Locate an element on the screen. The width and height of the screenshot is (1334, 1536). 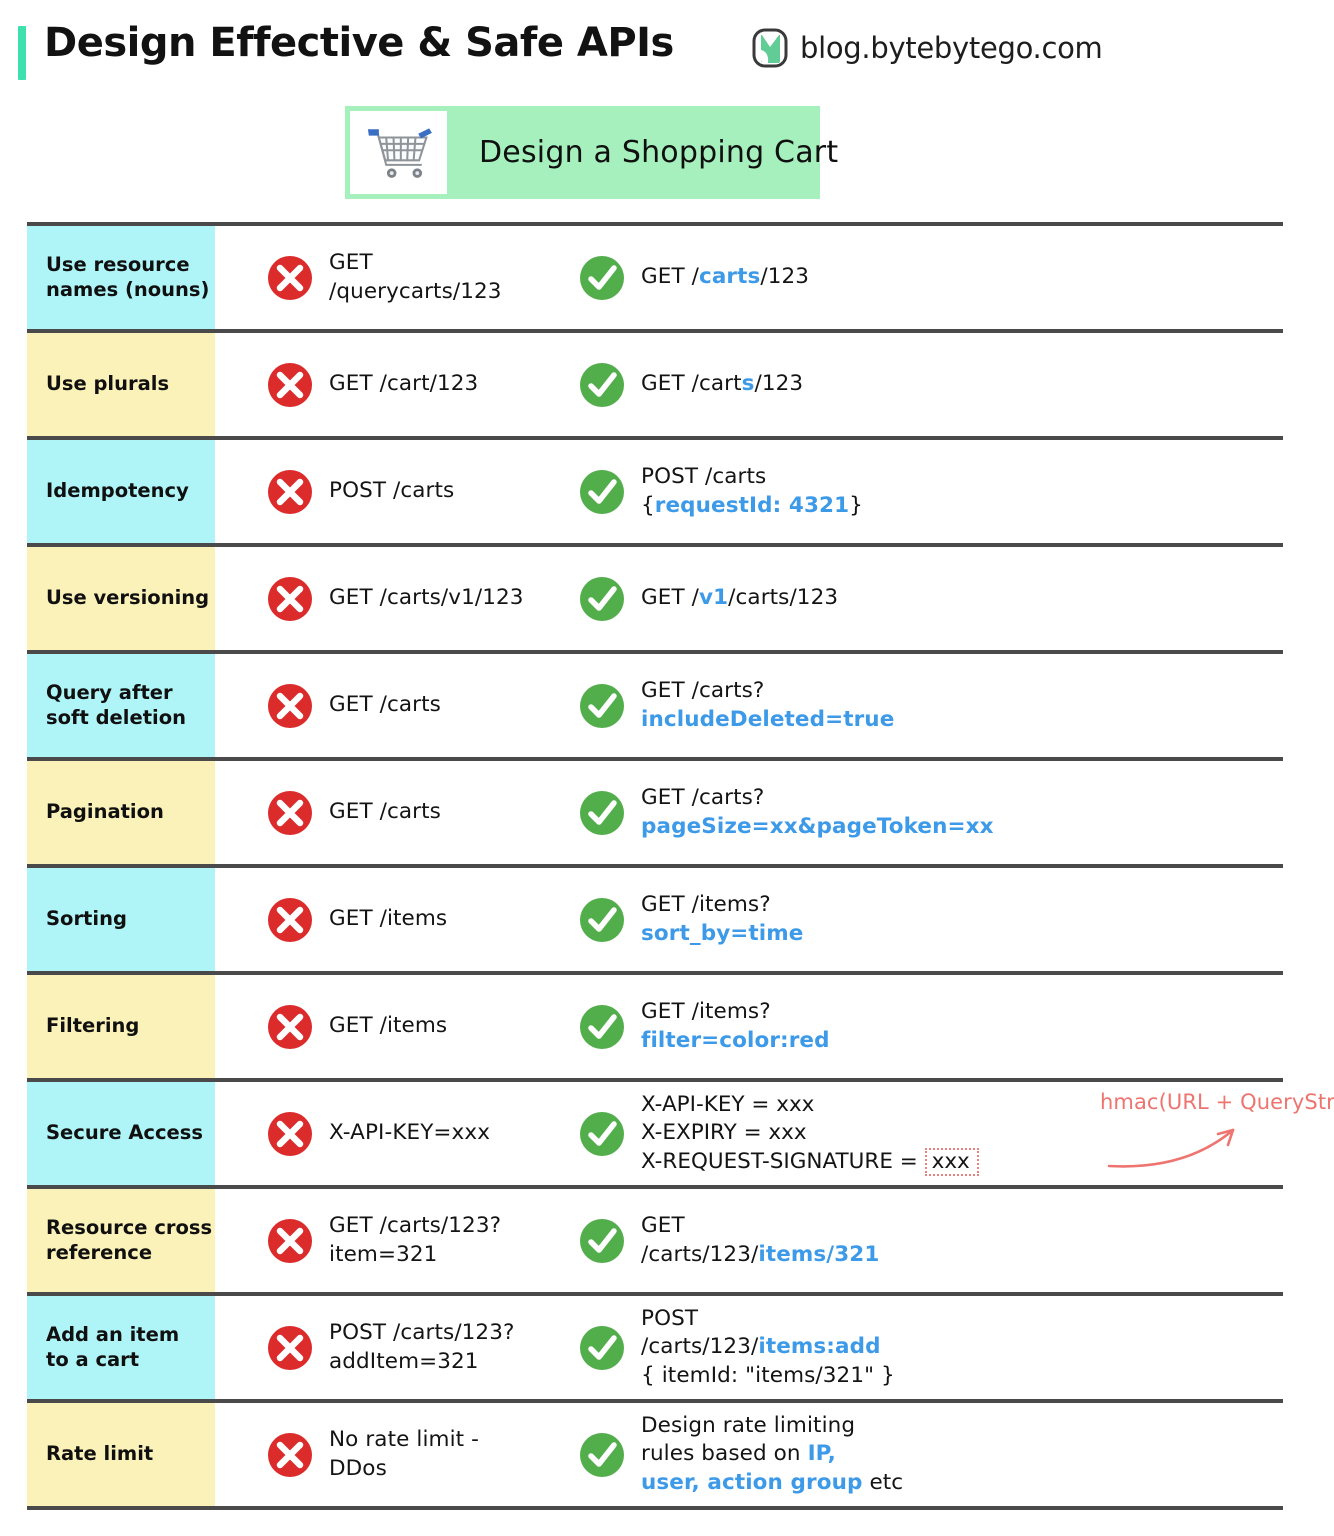
best-practice-text: GET /carts/123/items/321 is located at coordinates (760, 1240).